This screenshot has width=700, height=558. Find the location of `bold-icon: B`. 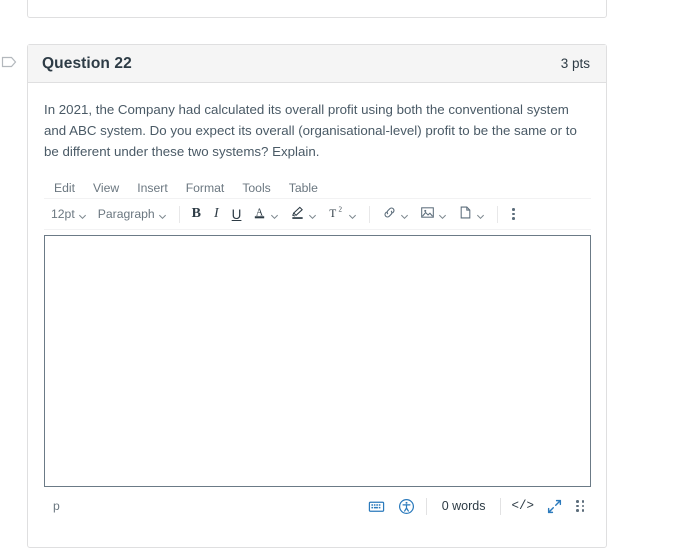

bold-icon: B is located at coordinates (196, 213).